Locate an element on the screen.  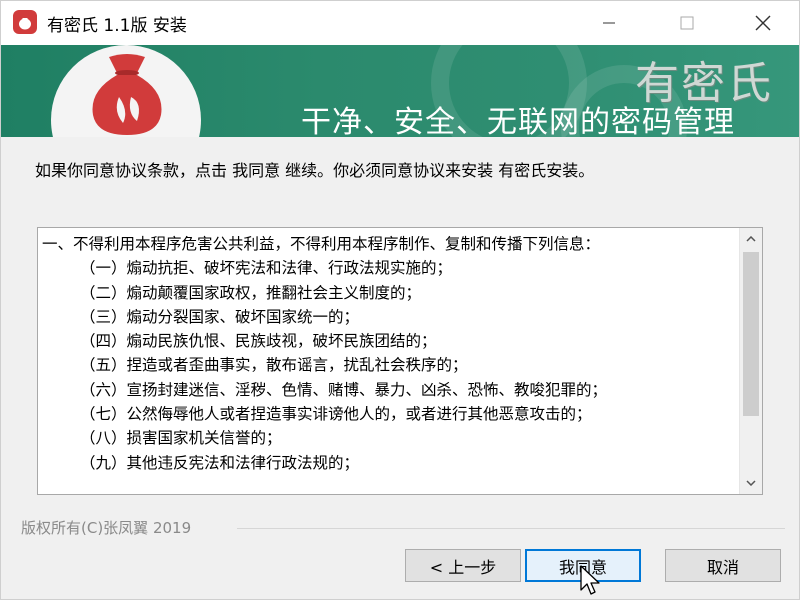
scroll-thumb is located at coordinates (751, 334).